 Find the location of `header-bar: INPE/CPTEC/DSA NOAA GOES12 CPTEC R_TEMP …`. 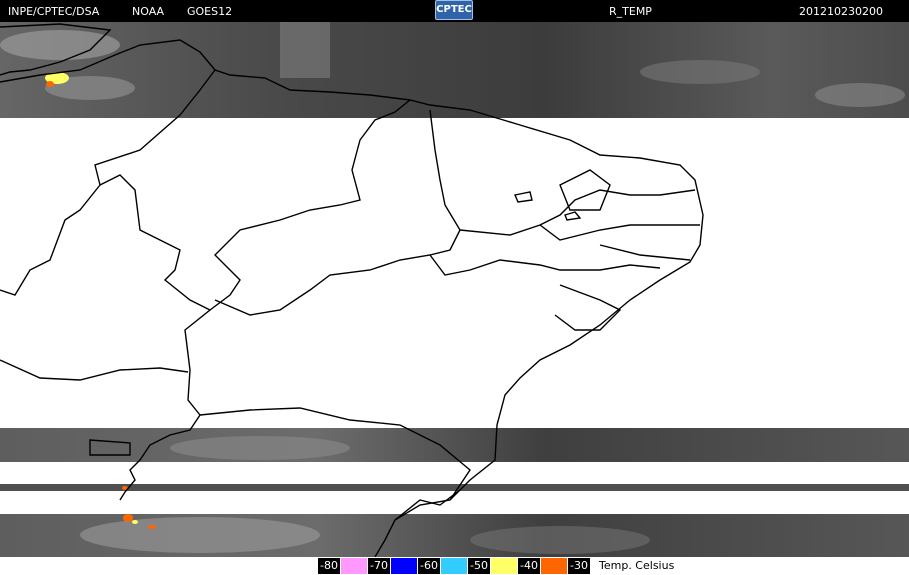

header-bar: INPE/CPTEC/DSA NOAA GOES12 CPTEC R_TEMP … is located at coordinates (454, 11).